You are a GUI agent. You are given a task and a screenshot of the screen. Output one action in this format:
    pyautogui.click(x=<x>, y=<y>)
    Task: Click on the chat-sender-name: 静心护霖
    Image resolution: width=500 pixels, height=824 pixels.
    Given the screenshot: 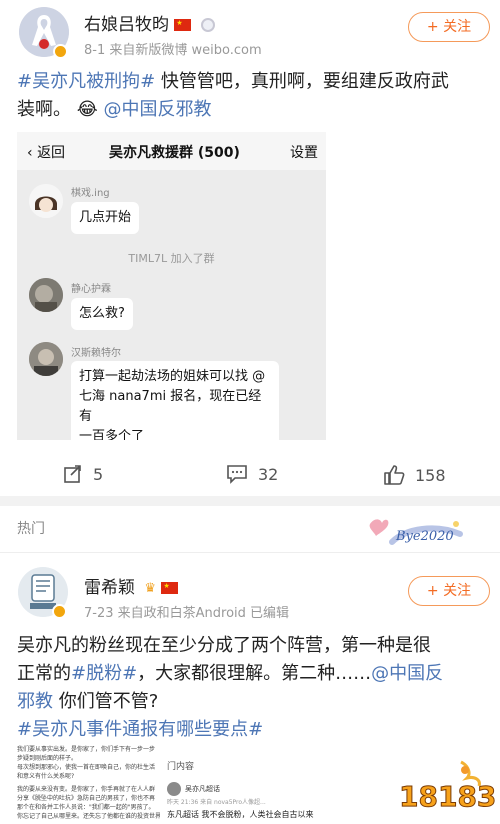 What is the action you would take?
    pyautogui.click(x=91, y=289)
    